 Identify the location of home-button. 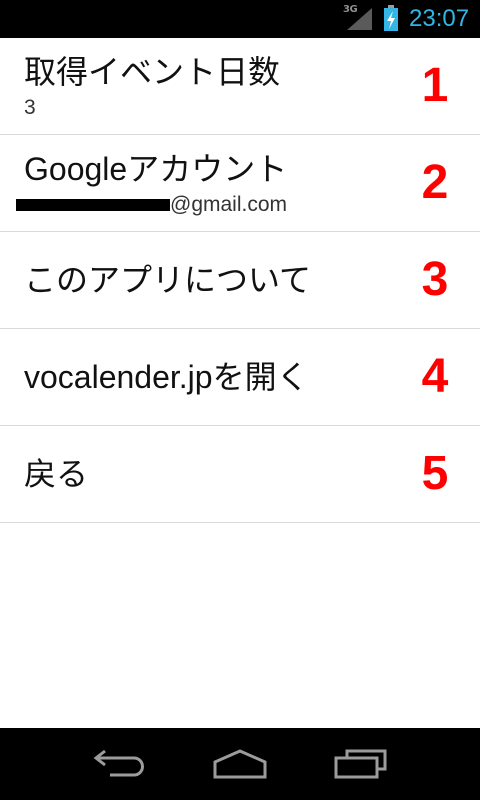
(240, 764).